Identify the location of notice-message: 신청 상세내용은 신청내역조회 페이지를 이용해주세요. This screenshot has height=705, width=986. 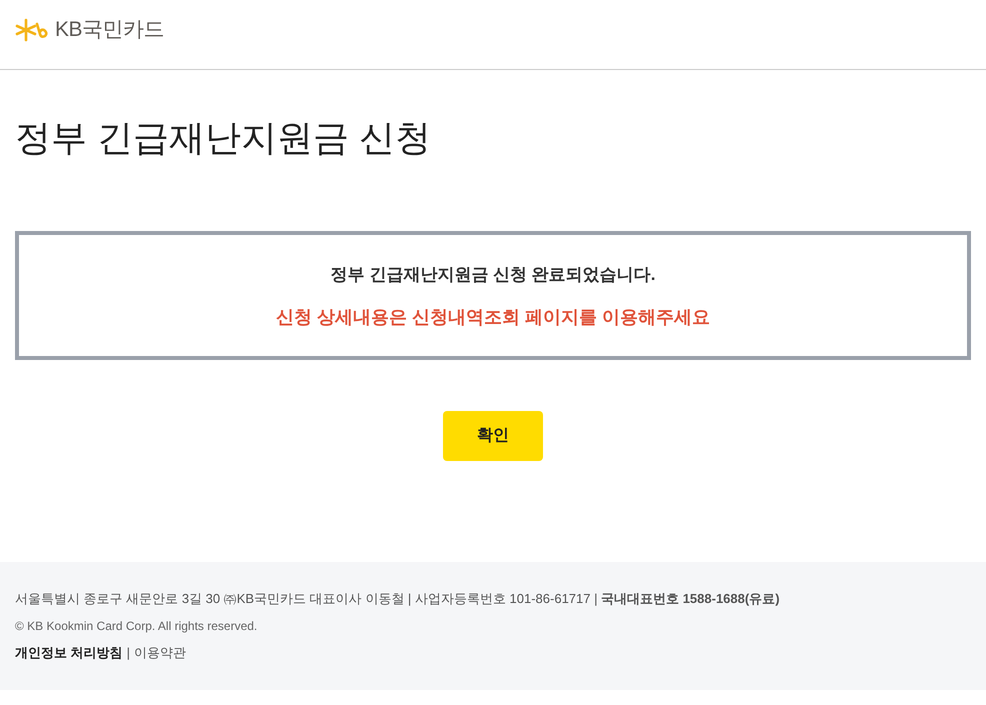
(493, 317).